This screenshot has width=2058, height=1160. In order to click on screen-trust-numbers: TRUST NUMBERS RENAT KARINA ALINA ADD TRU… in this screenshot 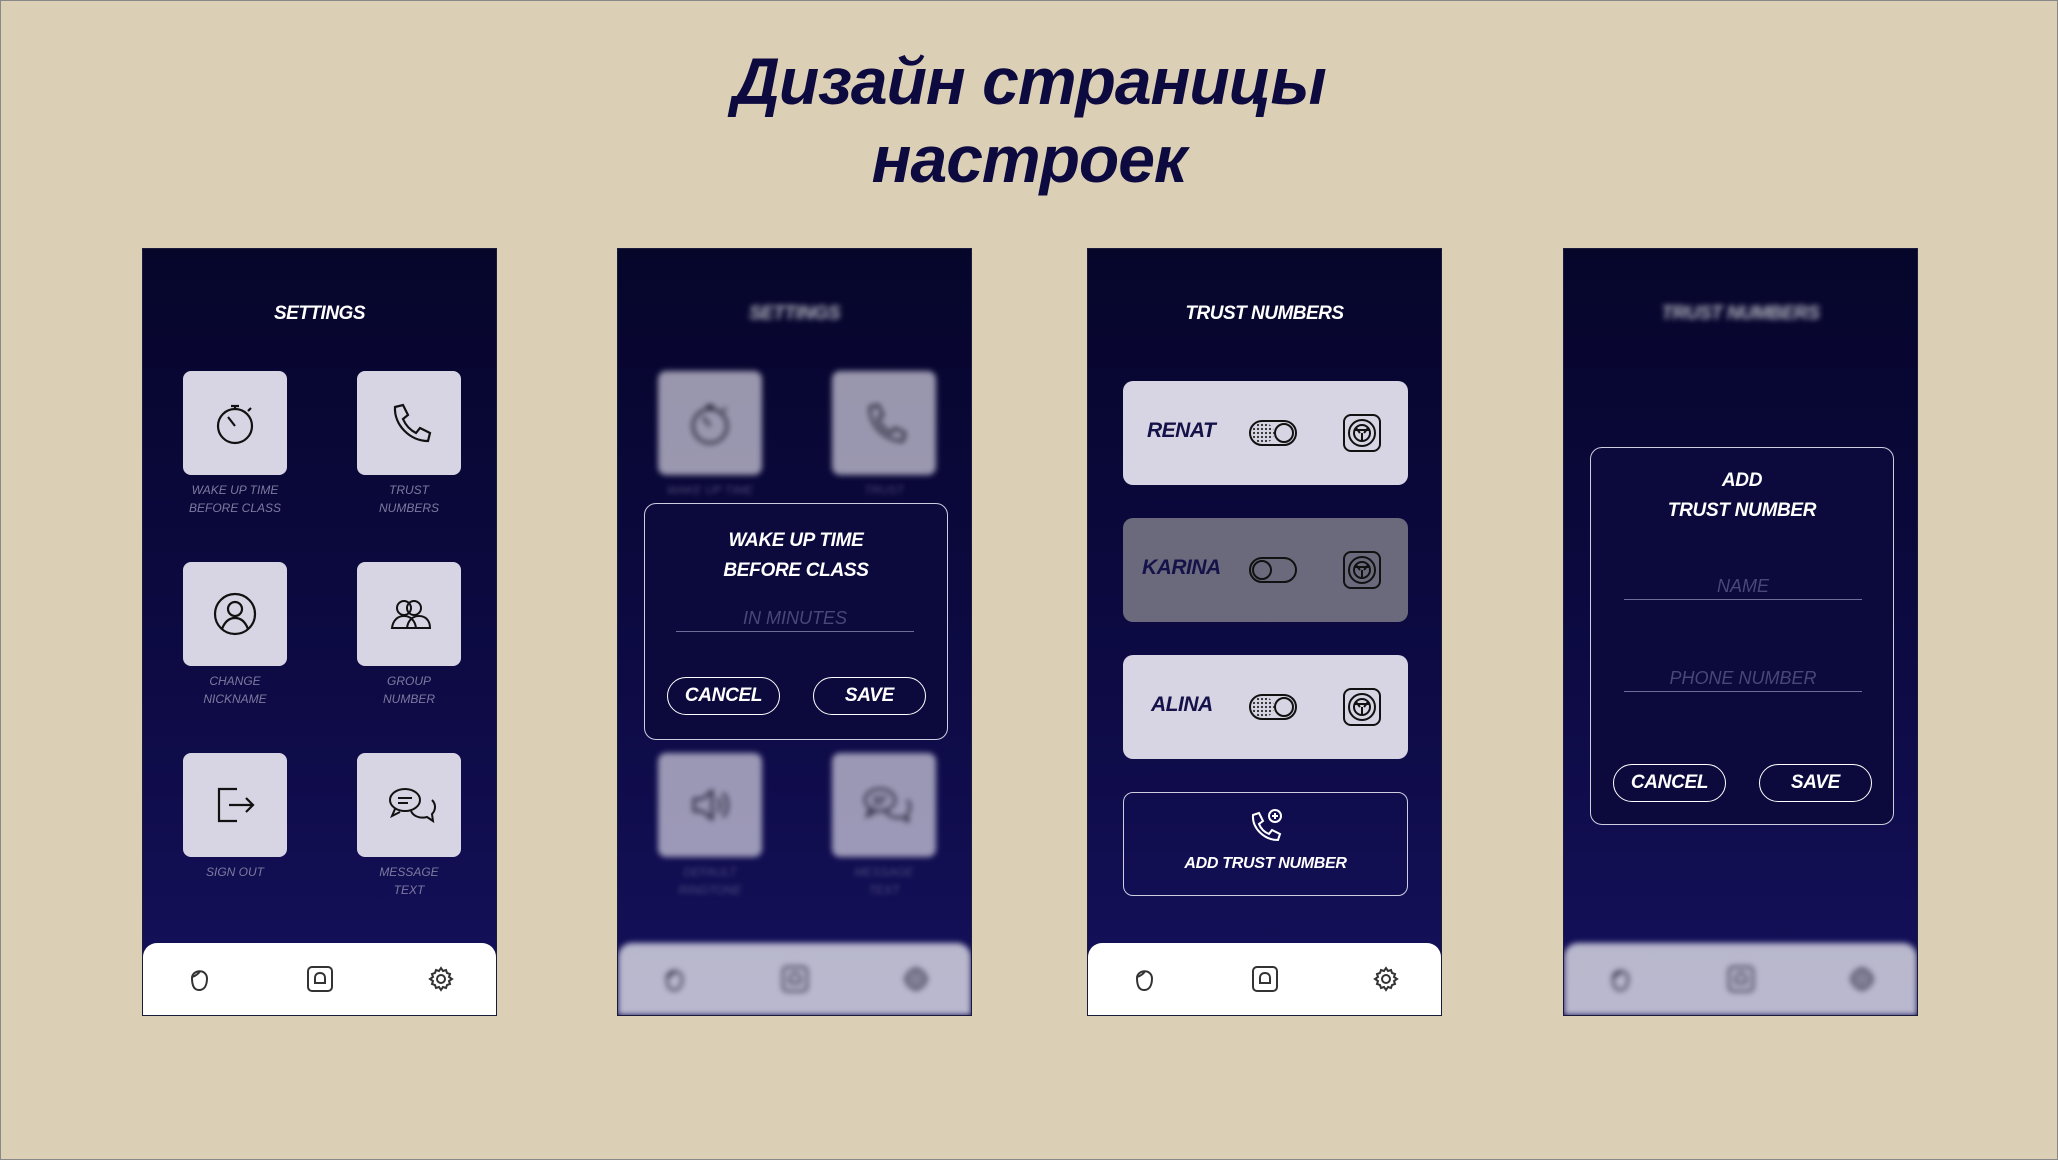, I will do `click(1264, 632)`.